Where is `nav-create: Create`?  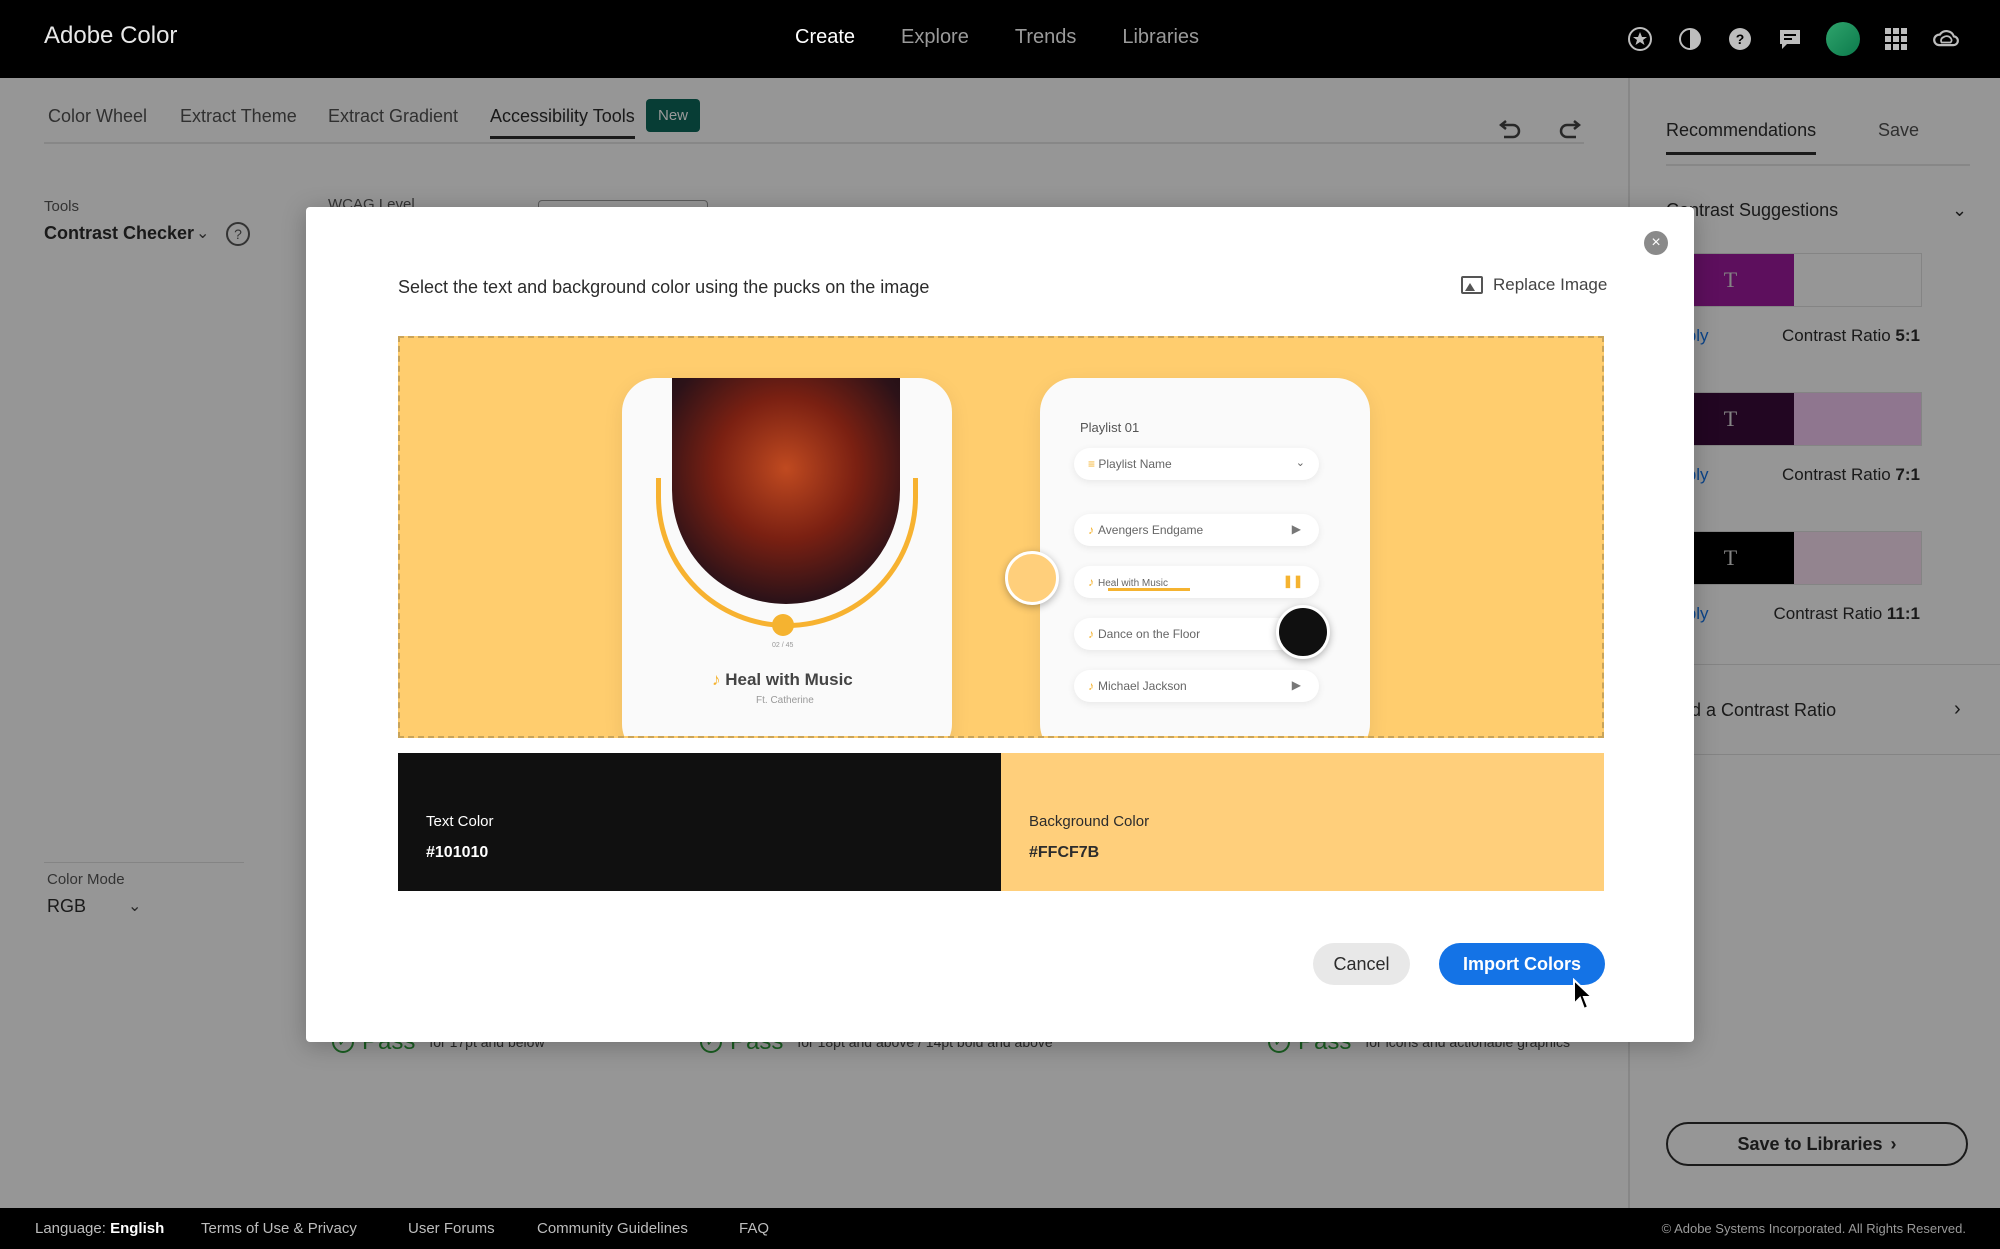
nav-create: Create is located at coordinates (825, 37).